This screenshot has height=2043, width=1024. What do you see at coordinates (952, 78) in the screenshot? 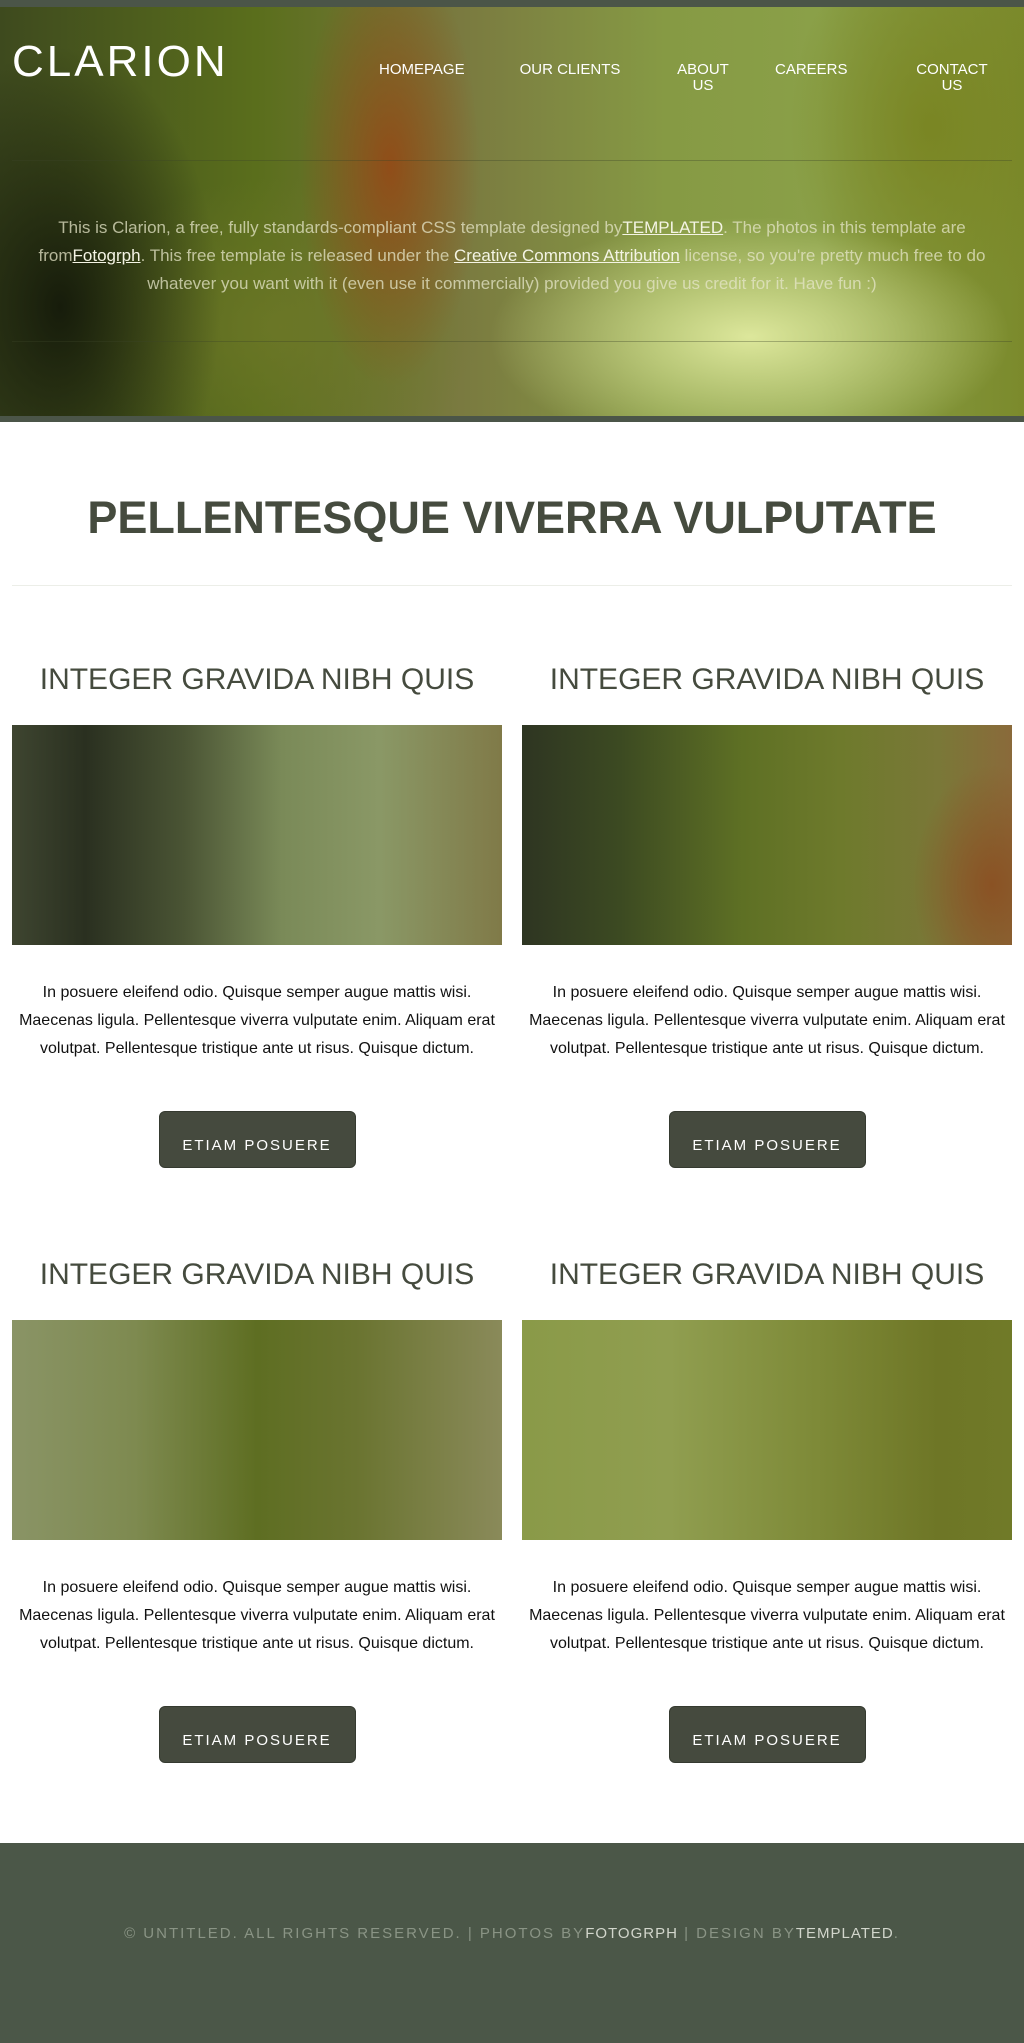
I see `nav-contact-us: CONTACT US` at bounding box center [952, 78].